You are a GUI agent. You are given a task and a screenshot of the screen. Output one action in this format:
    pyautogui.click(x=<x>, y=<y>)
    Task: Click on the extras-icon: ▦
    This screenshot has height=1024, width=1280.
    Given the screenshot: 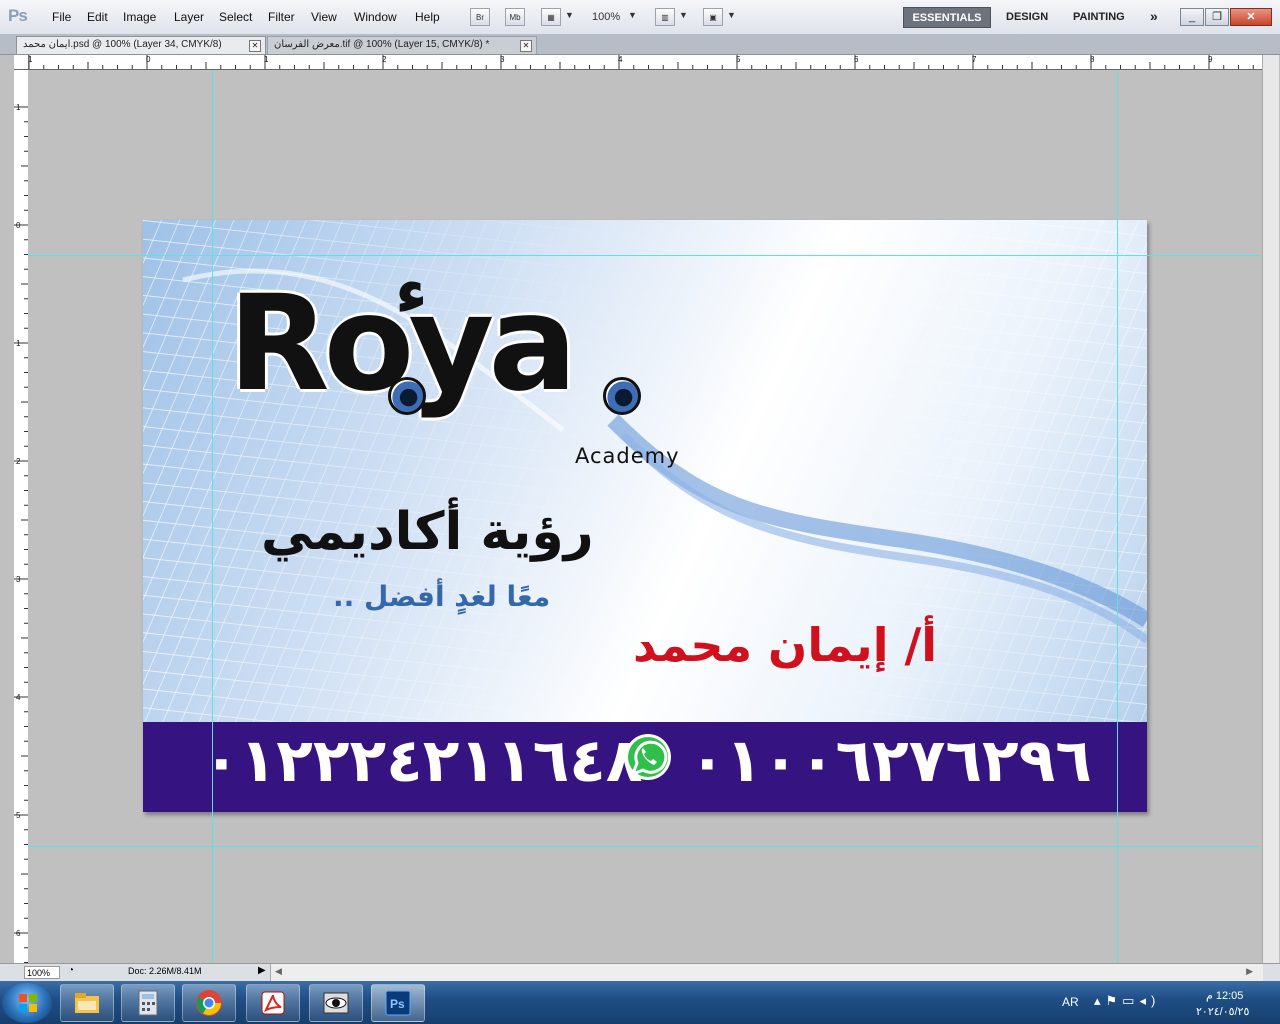 What is the action you would take?
    pyautogui.click(x=551, y=17)
    